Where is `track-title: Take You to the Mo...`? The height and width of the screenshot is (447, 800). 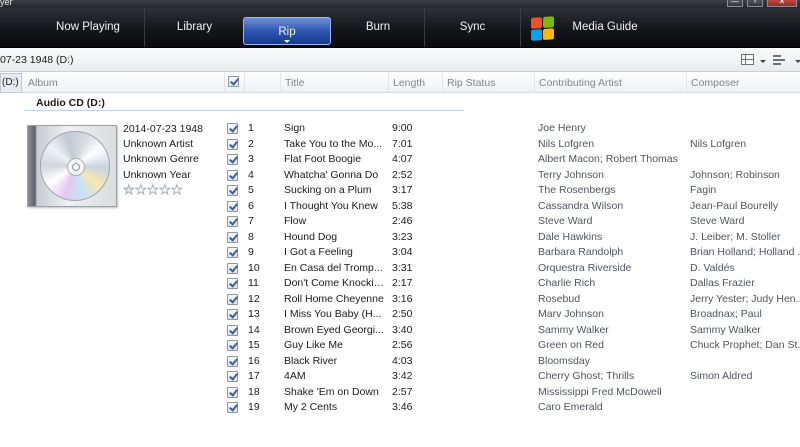 track-title: Take You to the Mo... is located at coordinates (333, 143).